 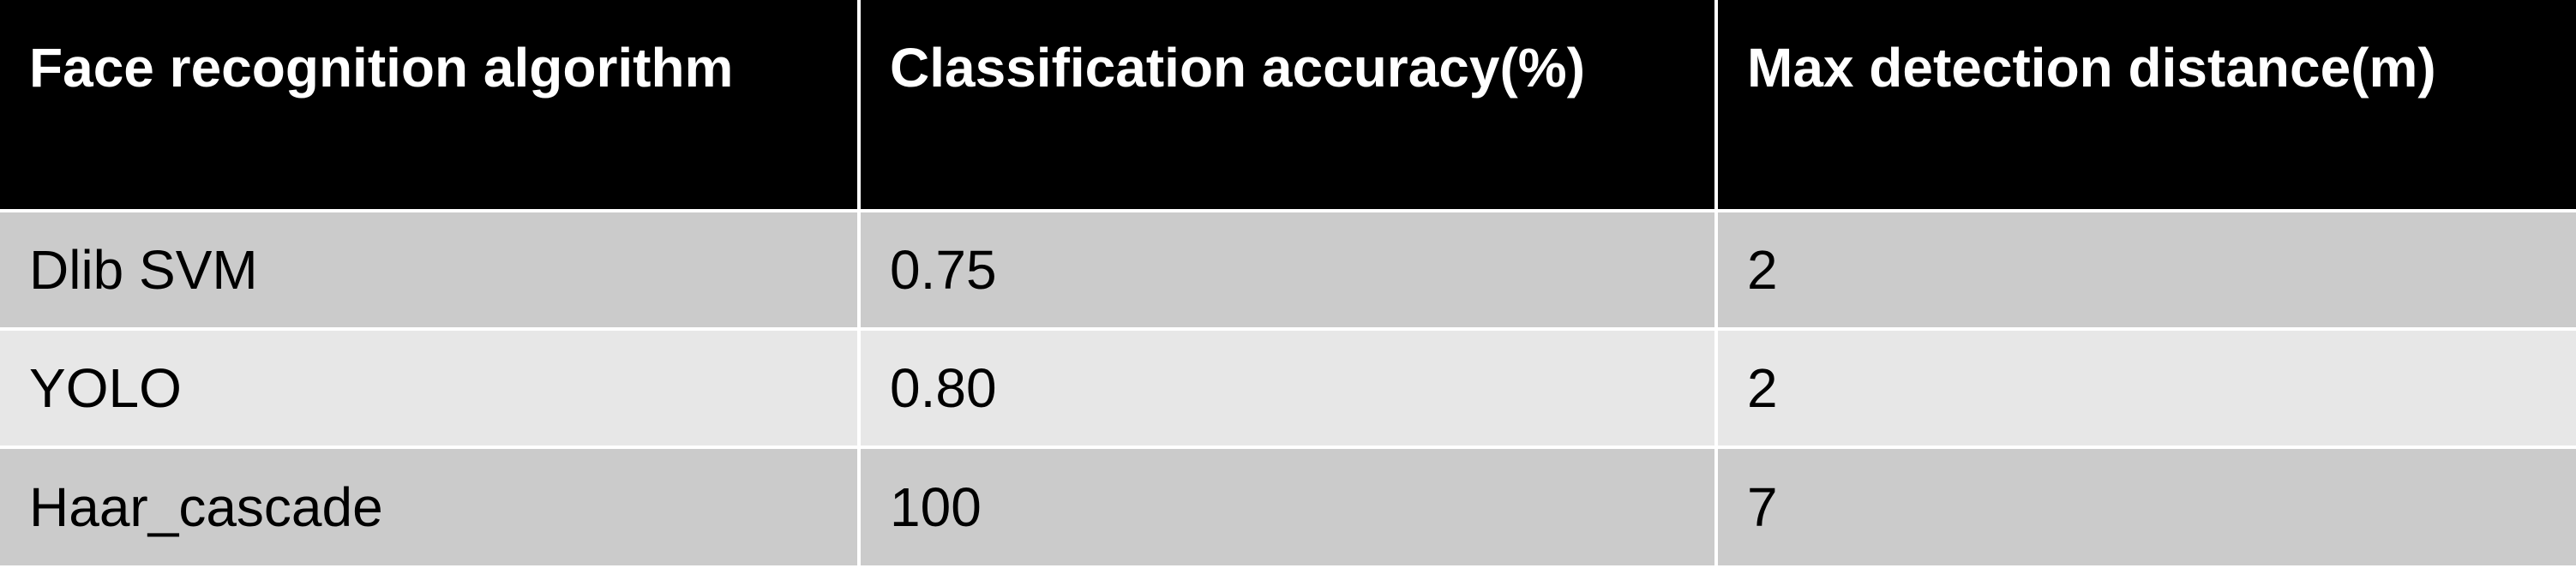 What do you see at coordinates (430, 270) in the screenshot?
I see `cell-algorithm: Dlib SVM` at bounding box center [430, 270].